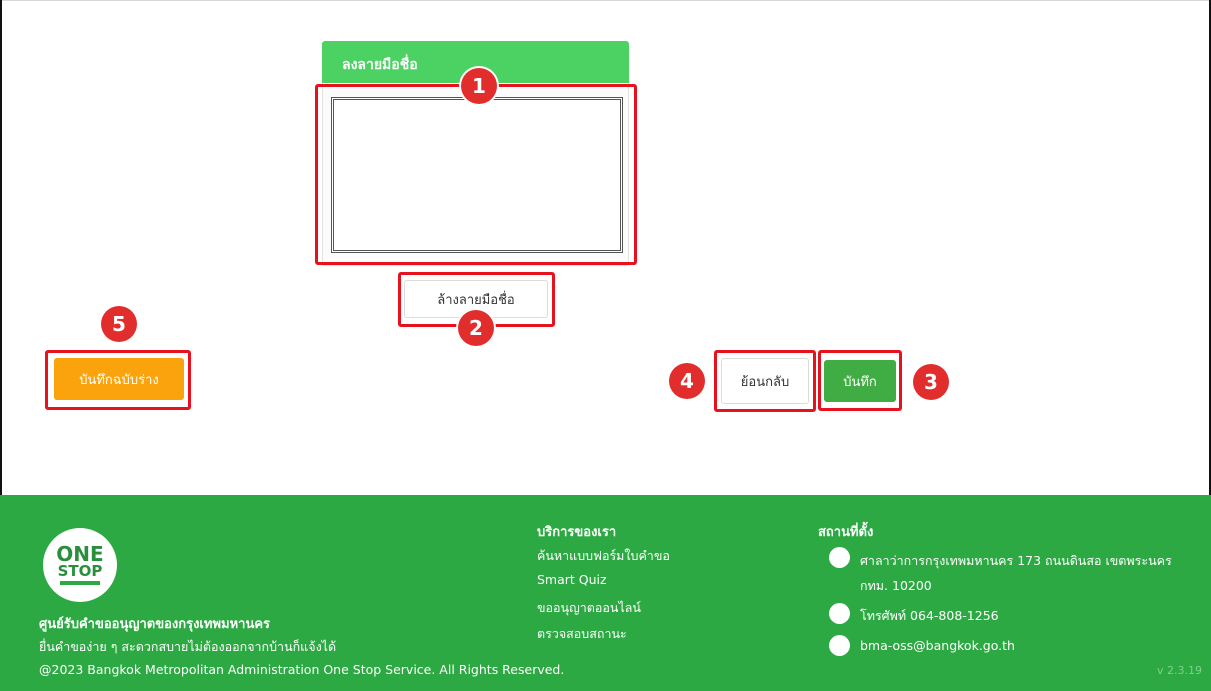 Image resolution: width=1211 pixels, height=691 pixels. I want to click on logo-bottom-text: STOP, so click(80, 571).